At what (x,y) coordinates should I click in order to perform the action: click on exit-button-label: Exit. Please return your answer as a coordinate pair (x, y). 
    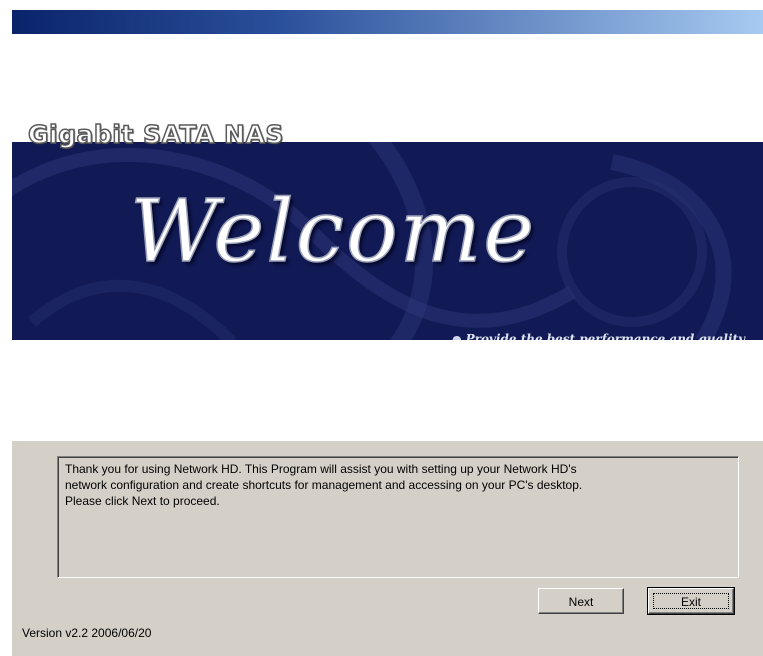
    Looking at the image, I should click on (691, 601).